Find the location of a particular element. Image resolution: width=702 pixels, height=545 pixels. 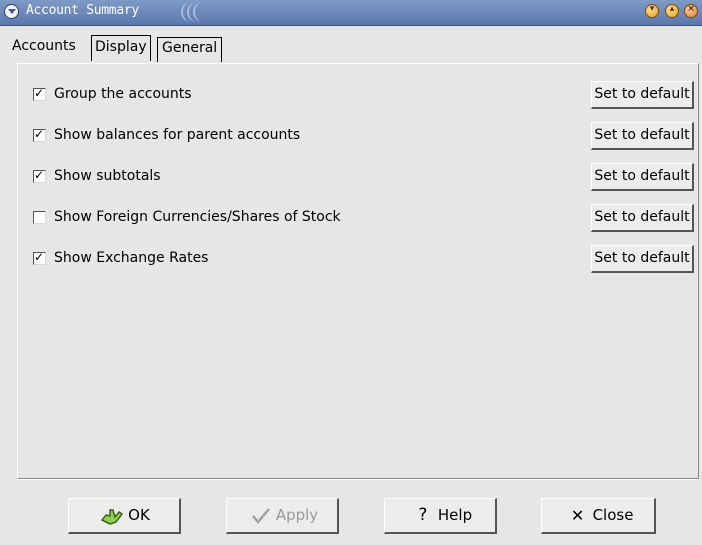

close-label: Close is located at coordinates (613, 515).